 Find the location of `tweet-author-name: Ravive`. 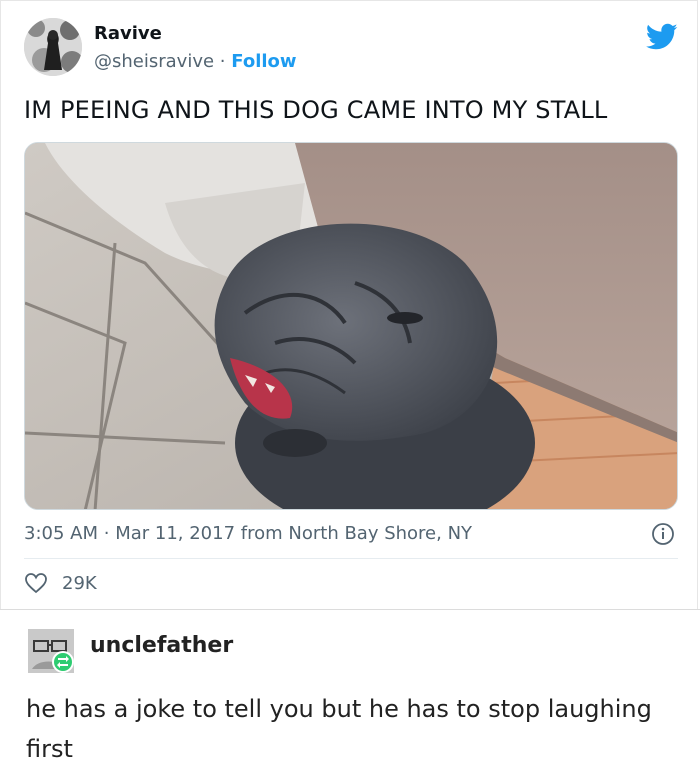

tweet-author-name: Ravive is located at coordinates (128, 33).